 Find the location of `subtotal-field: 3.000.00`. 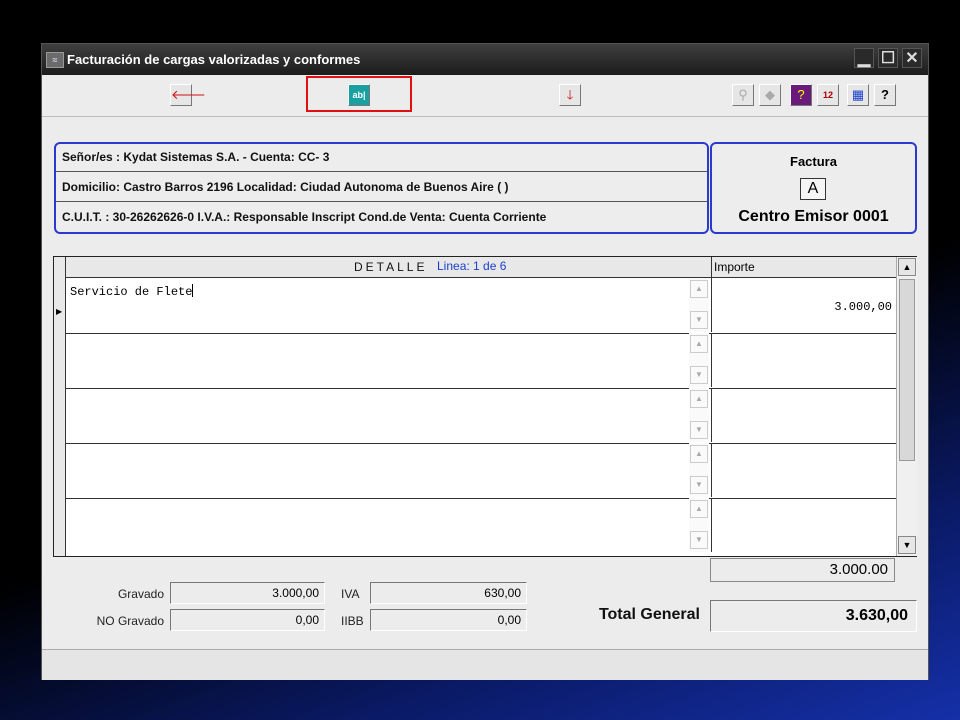

subtotal-field: 3.000.00 is located at coordinates (802, 570).